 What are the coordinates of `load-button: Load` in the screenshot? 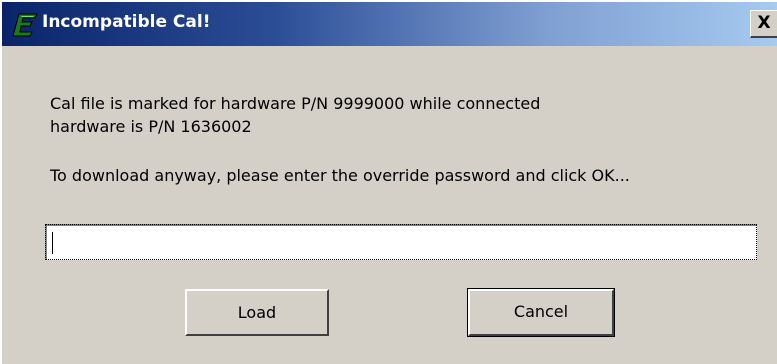 It's located at (257, 312).